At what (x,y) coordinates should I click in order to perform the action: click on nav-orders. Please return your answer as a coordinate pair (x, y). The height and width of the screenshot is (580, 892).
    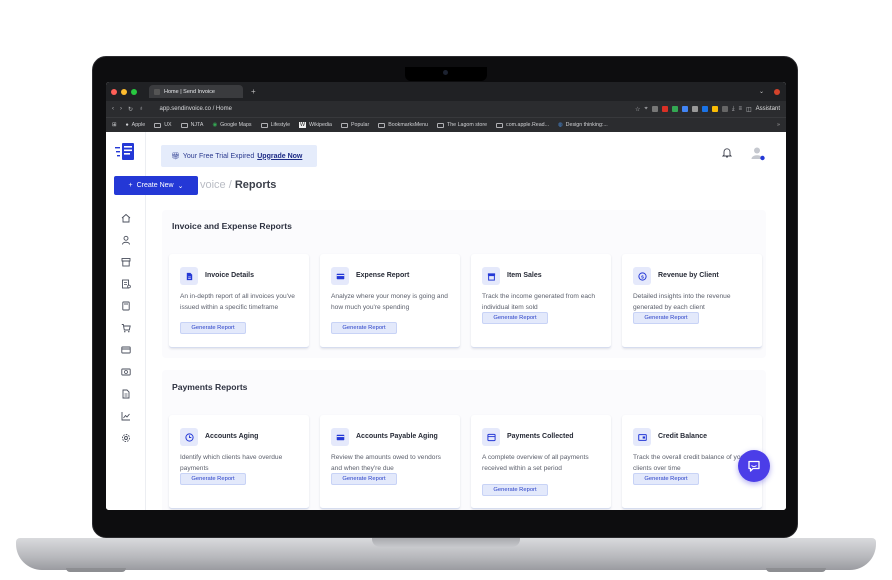
    Looking at the image, I should click on (126, 328).